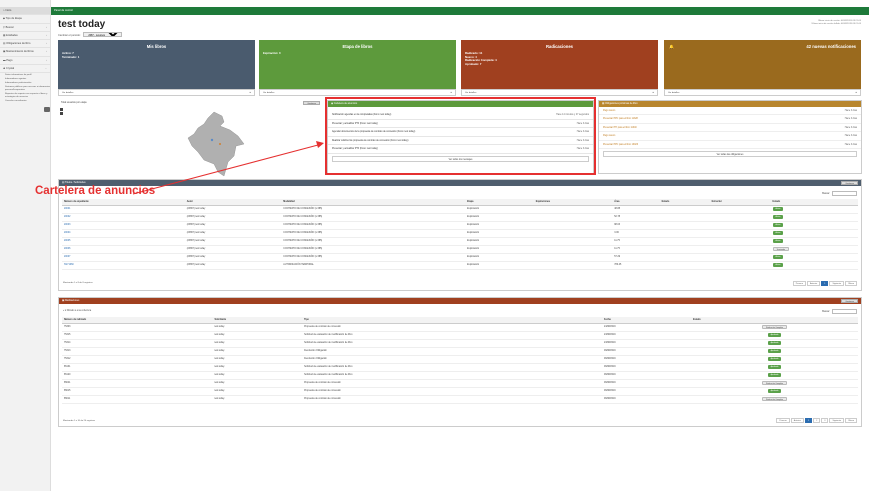  What do you see at coordinates (137, 383) in the screenshot?
I see `radication-id-cell: 65041` at bounding box center [137, 383].